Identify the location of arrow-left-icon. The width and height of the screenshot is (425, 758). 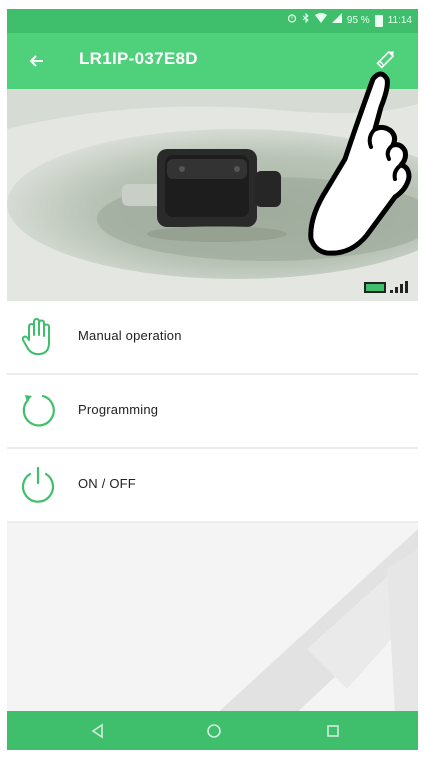
(36, 61).